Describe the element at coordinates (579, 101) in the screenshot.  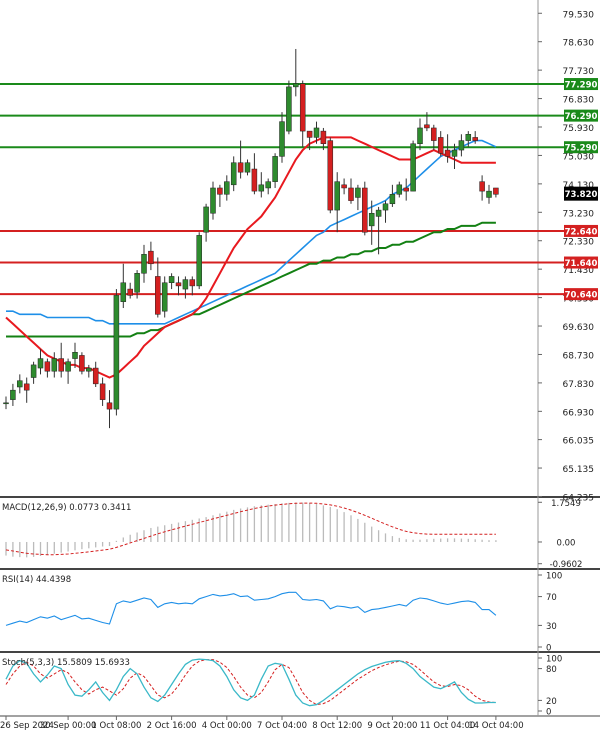
I see `price-tick-label: 76.830` at that location.